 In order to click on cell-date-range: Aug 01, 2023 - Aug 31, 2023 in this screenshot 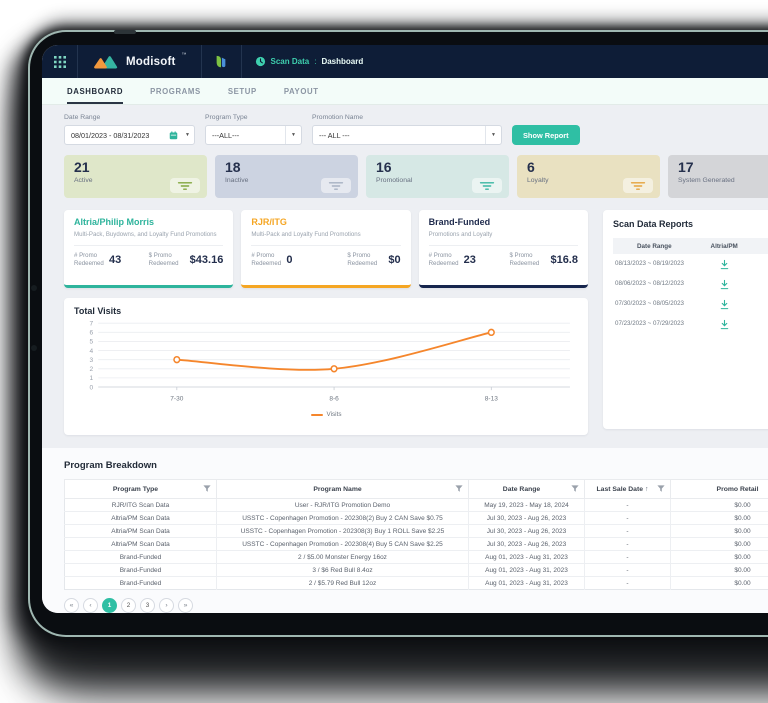, I will do `click(526, 583)`.